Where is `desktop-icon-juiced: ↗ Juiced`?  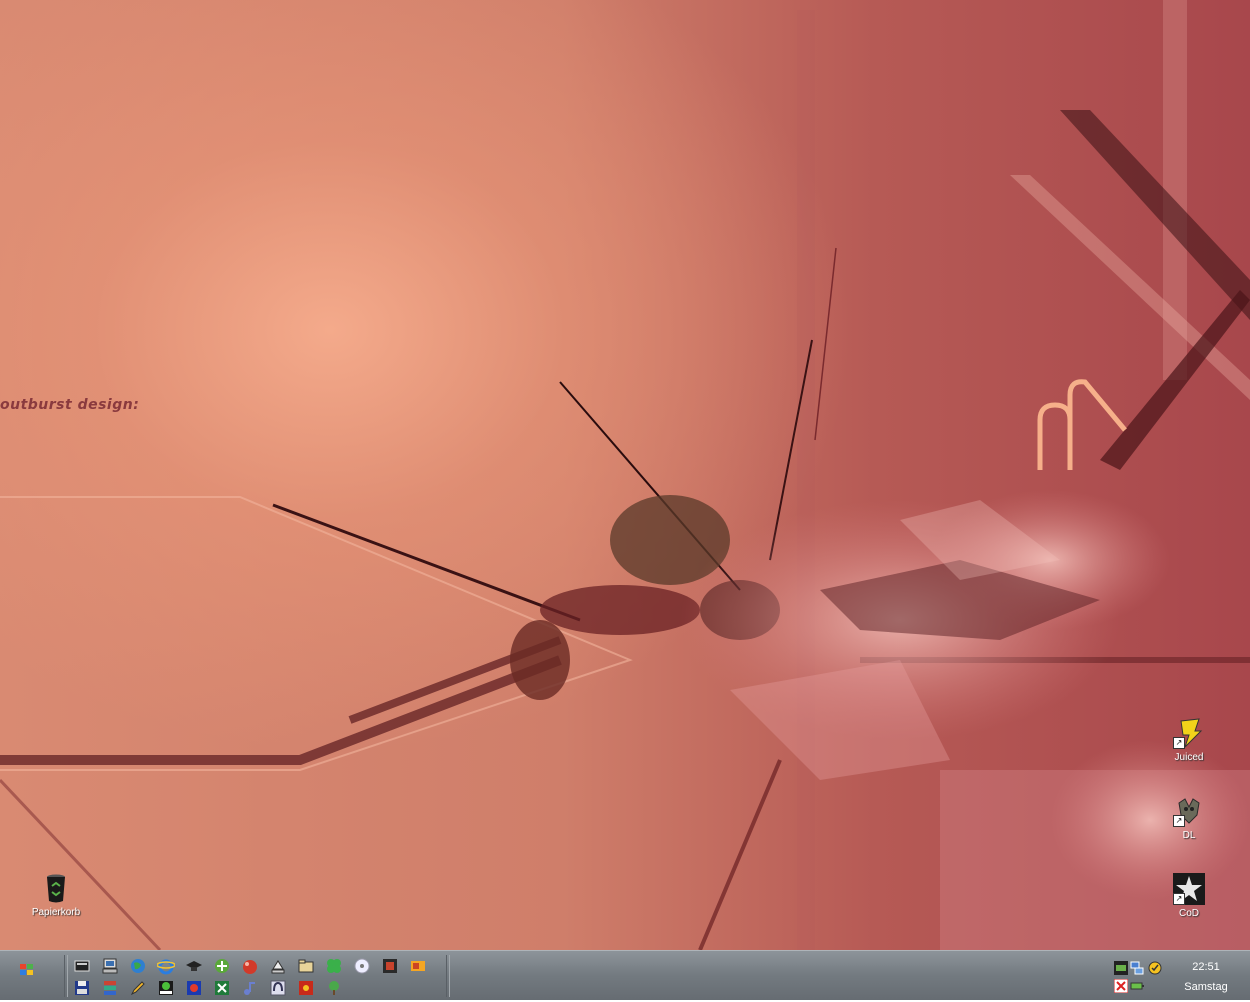
desktop-icon-juiced: ↗ Juiced is located at coordinates (1189, 740).